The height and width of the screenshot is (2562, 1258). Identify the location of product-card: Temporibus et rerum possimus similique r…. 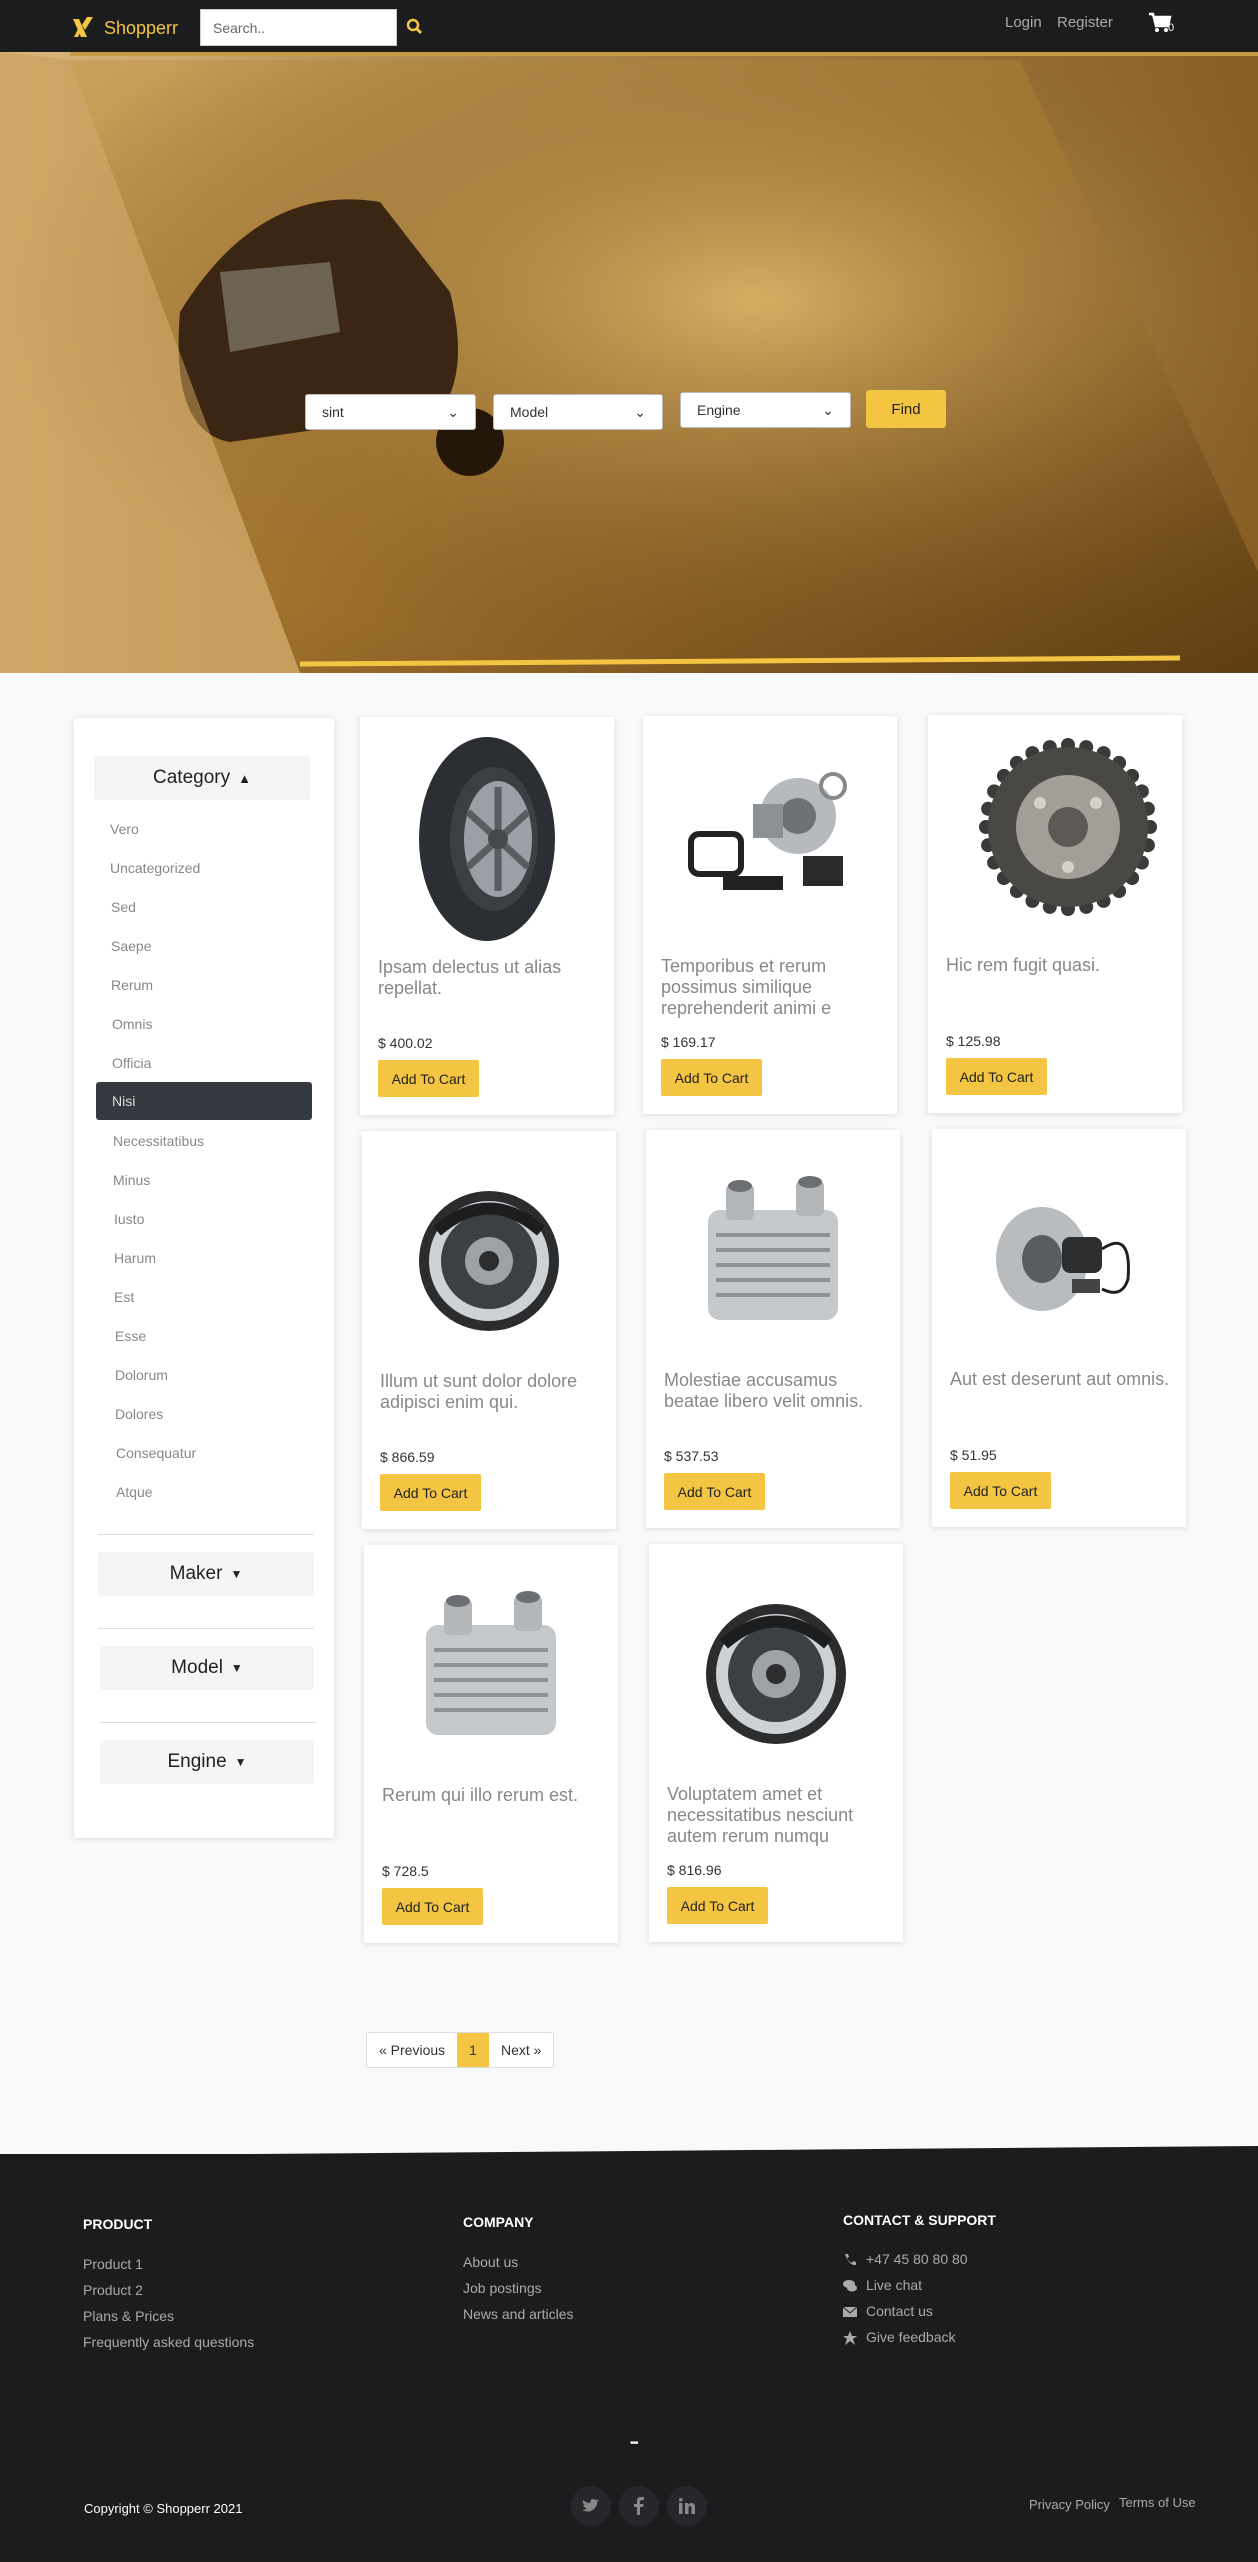
(770, 915).